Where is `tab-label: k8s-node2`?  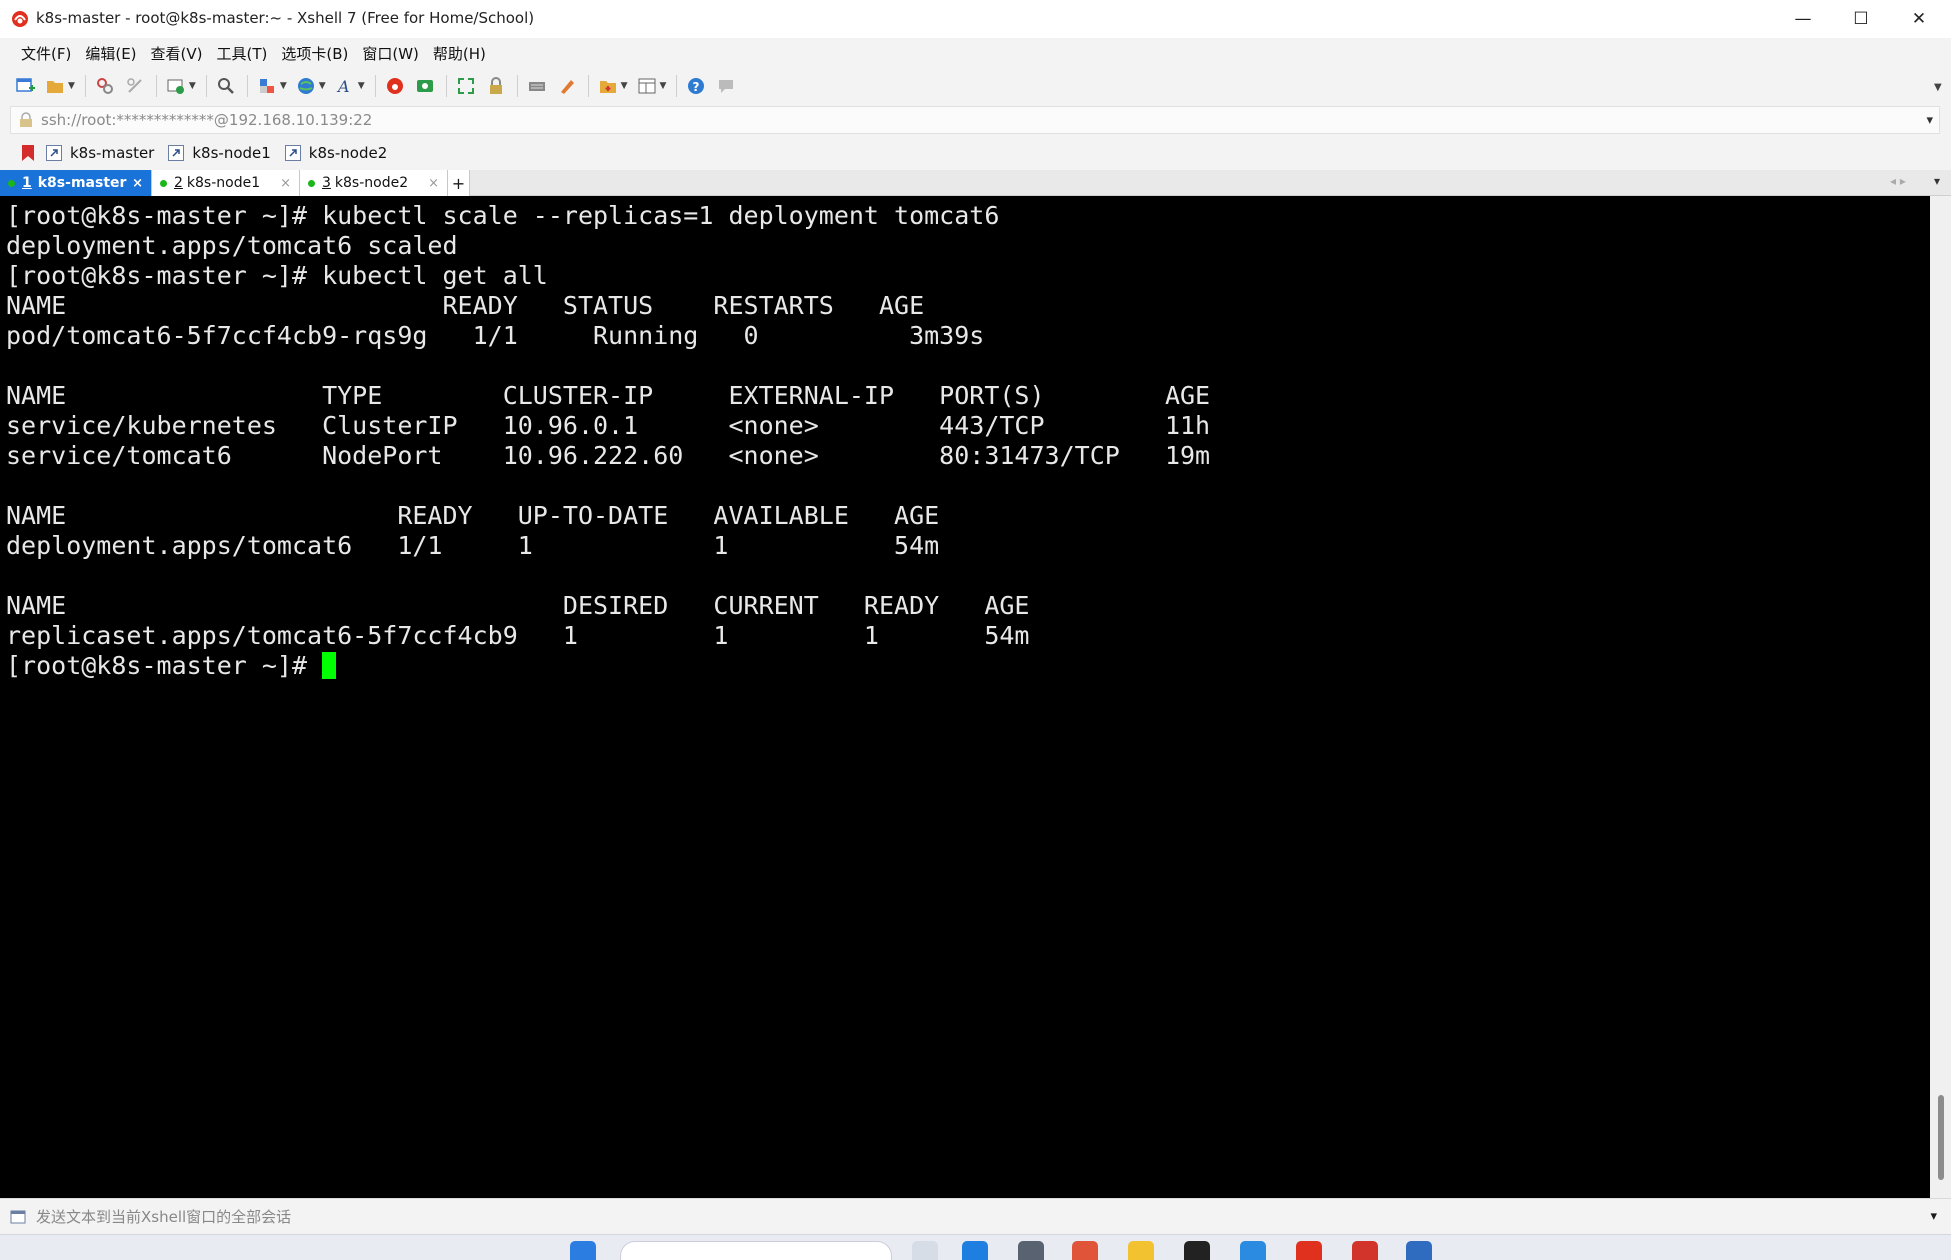 tab-label: k8s-node2 is located at coordinates (371, 183).